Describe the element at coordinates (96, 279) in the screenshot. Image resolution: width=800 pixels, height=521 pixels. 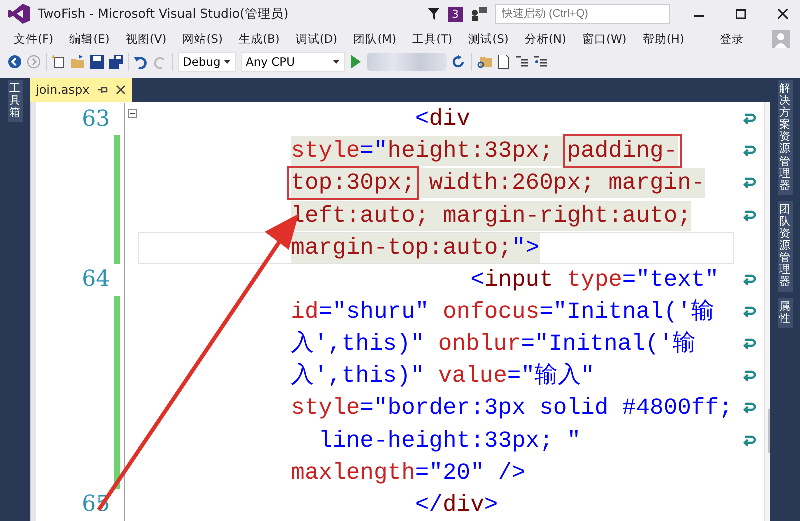
I see `line-number: 64` at that location.